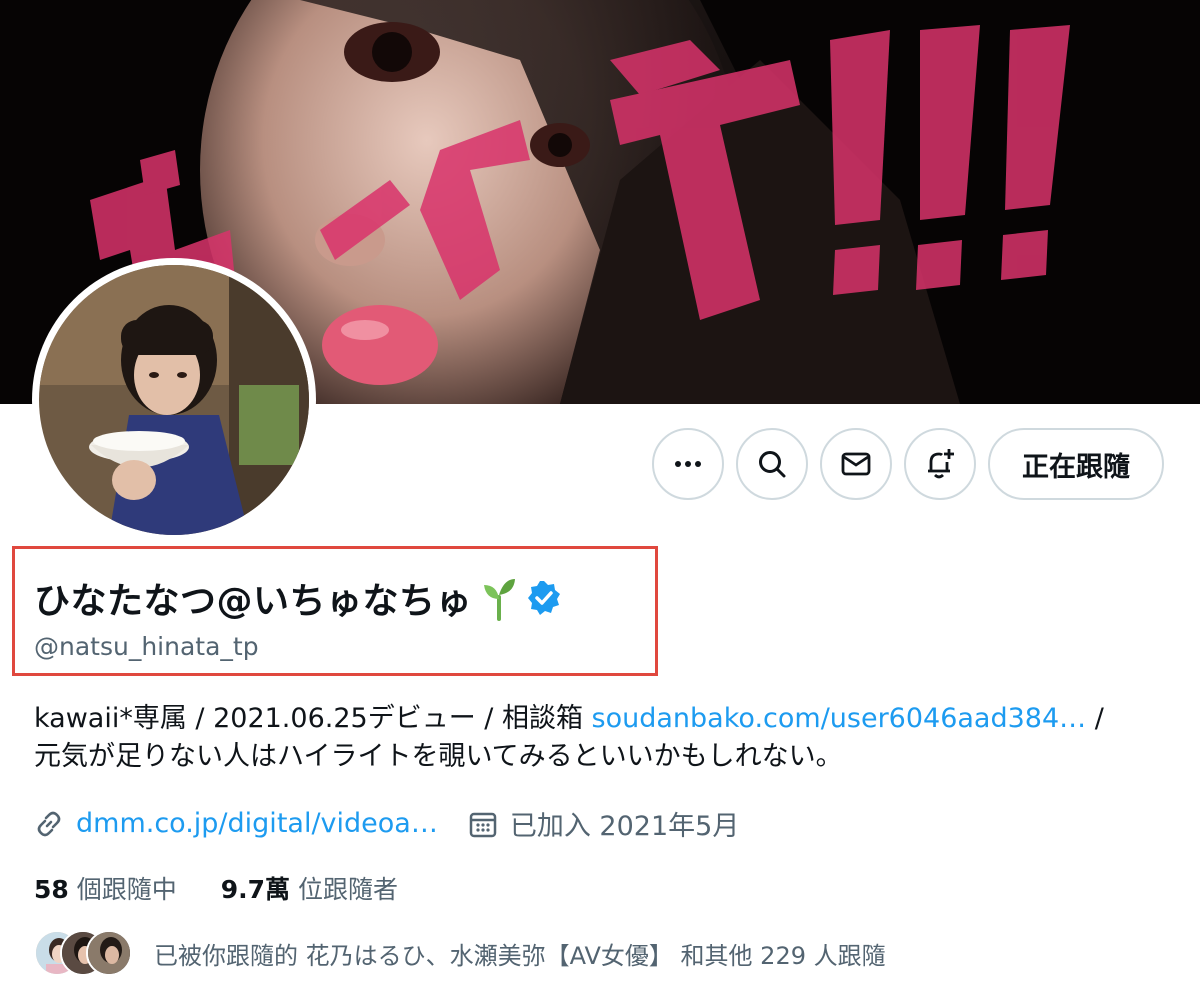 Image resolution: width=1200 pixels, height=1000 pixels. I want to click on mutual-avatar, so click(109, 953).